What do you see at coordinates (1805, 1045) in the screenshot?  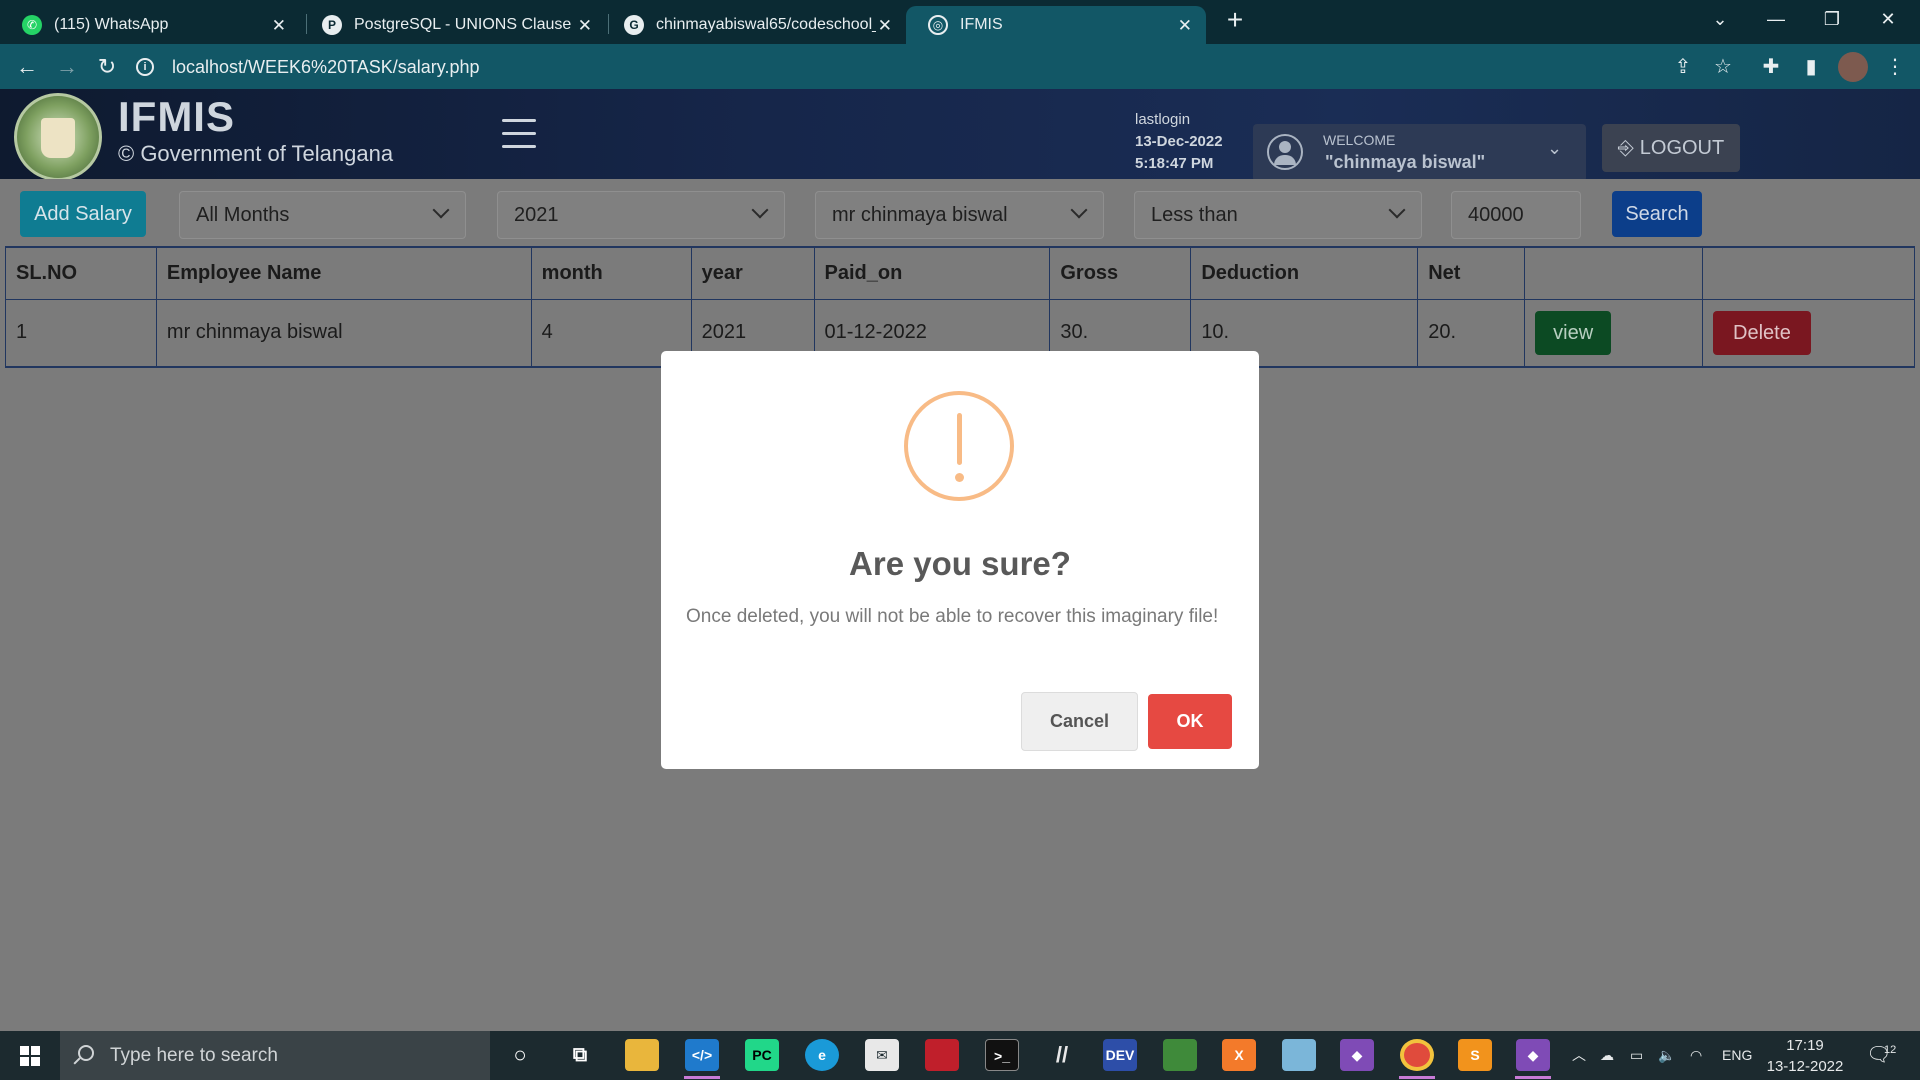 I see `clock-time: 17:19` at bounding box center [1805, 1045].